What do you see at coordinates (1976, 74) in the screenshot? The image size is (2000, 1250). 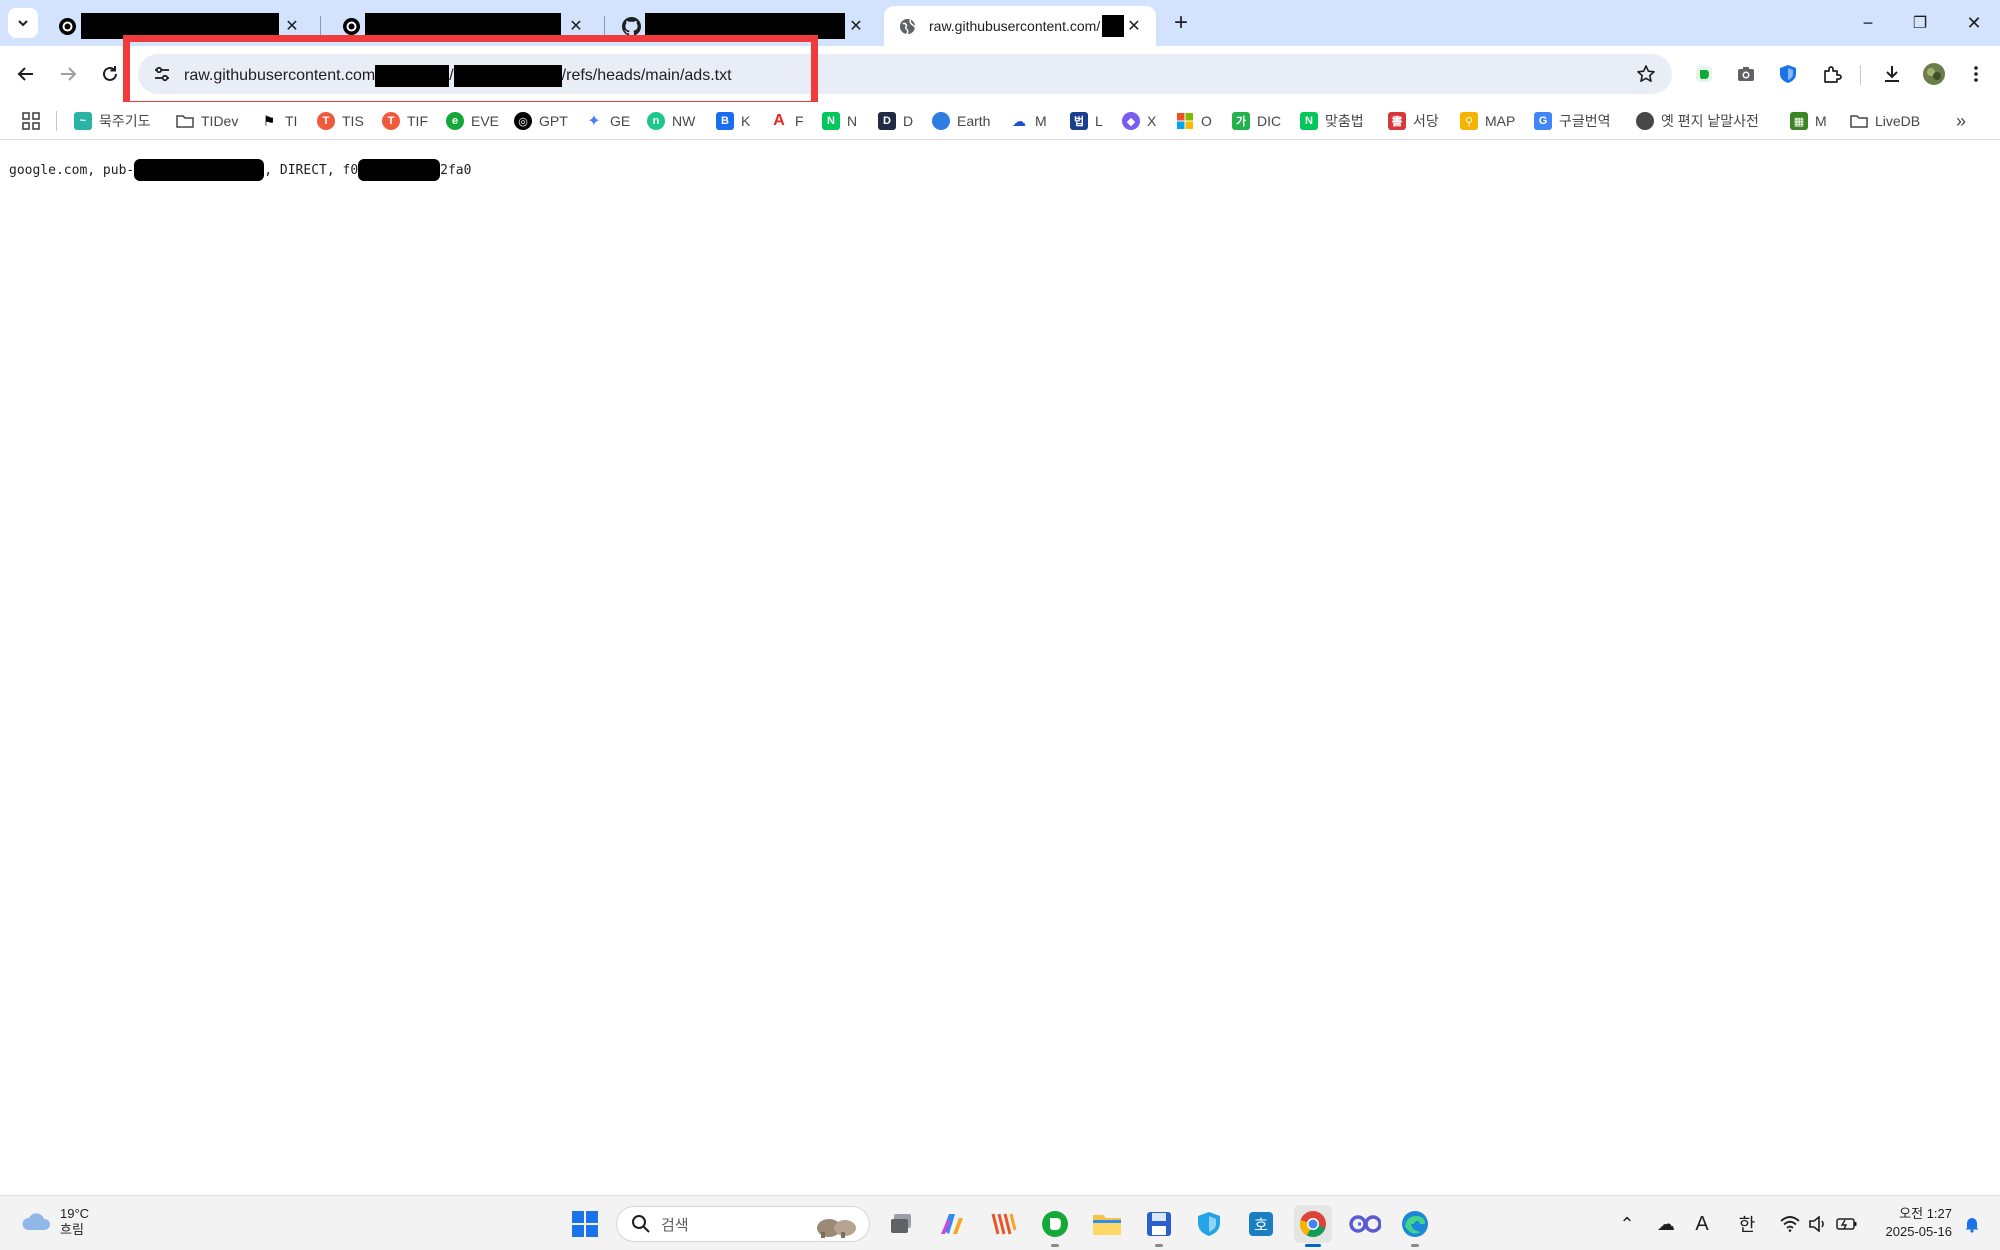 I see `menu-button` at bounding box center [1976, 74].